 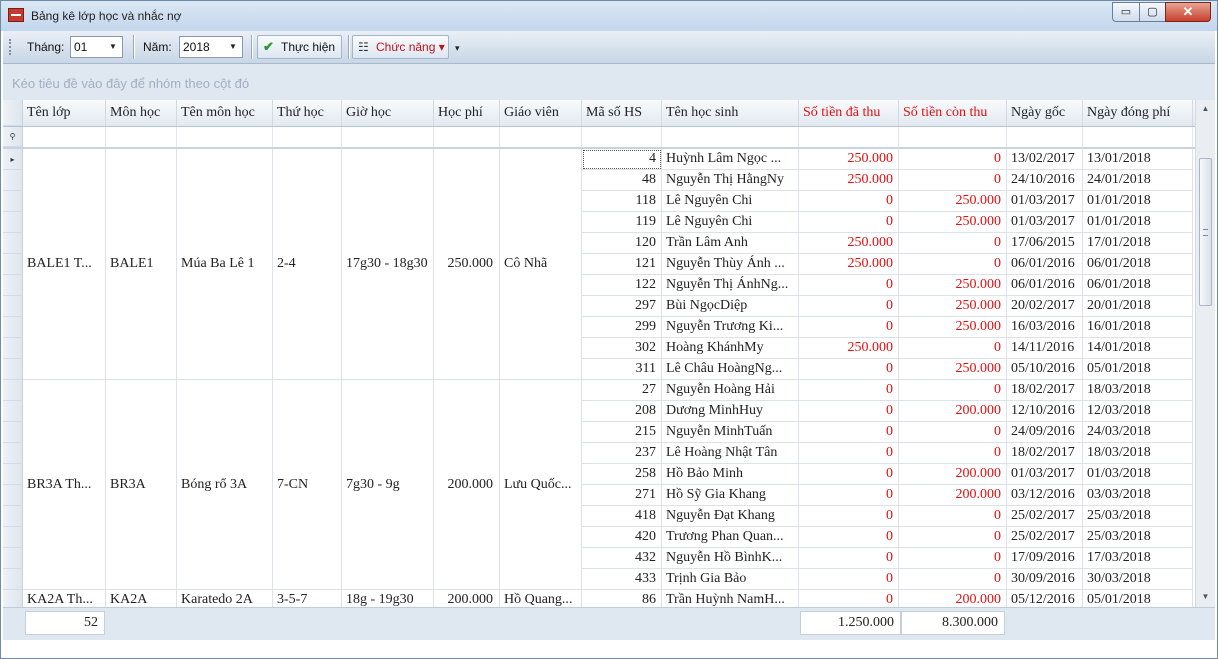 I want to click on table-cell-payment-date: 30/03/2018, so click(x=1138, y=579).